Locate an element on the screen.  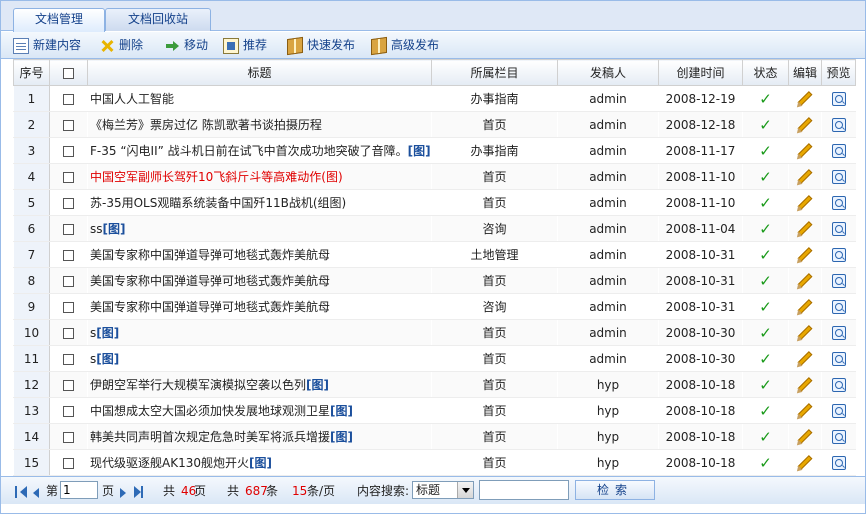
search-button: 检索 is located at coordinates (615, 490).